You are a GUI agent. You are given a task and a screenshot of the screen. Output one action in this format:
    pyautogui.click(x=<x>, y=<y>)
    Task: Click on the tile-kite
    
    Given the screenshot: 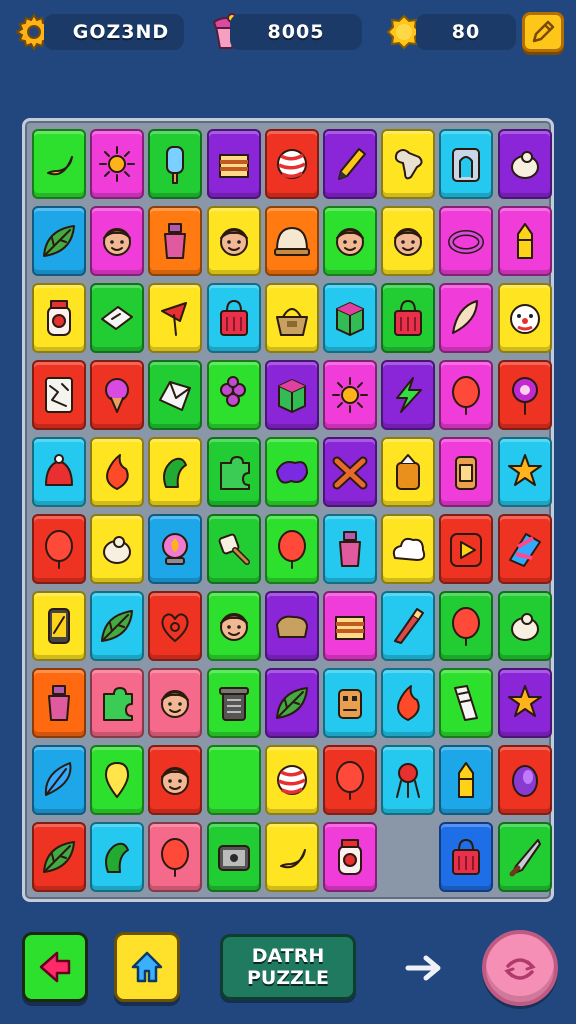 What is the action you would take?
    pyautogui.click(x=524, y=549)
    